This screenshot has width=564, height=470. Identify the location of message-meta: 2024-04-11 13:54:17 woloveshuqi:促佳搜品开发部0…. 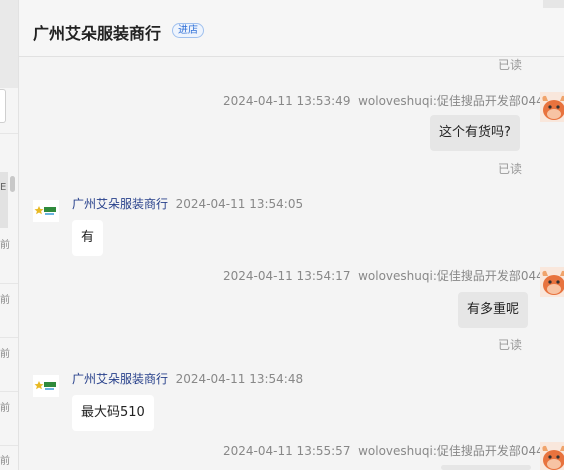
(383, 275).